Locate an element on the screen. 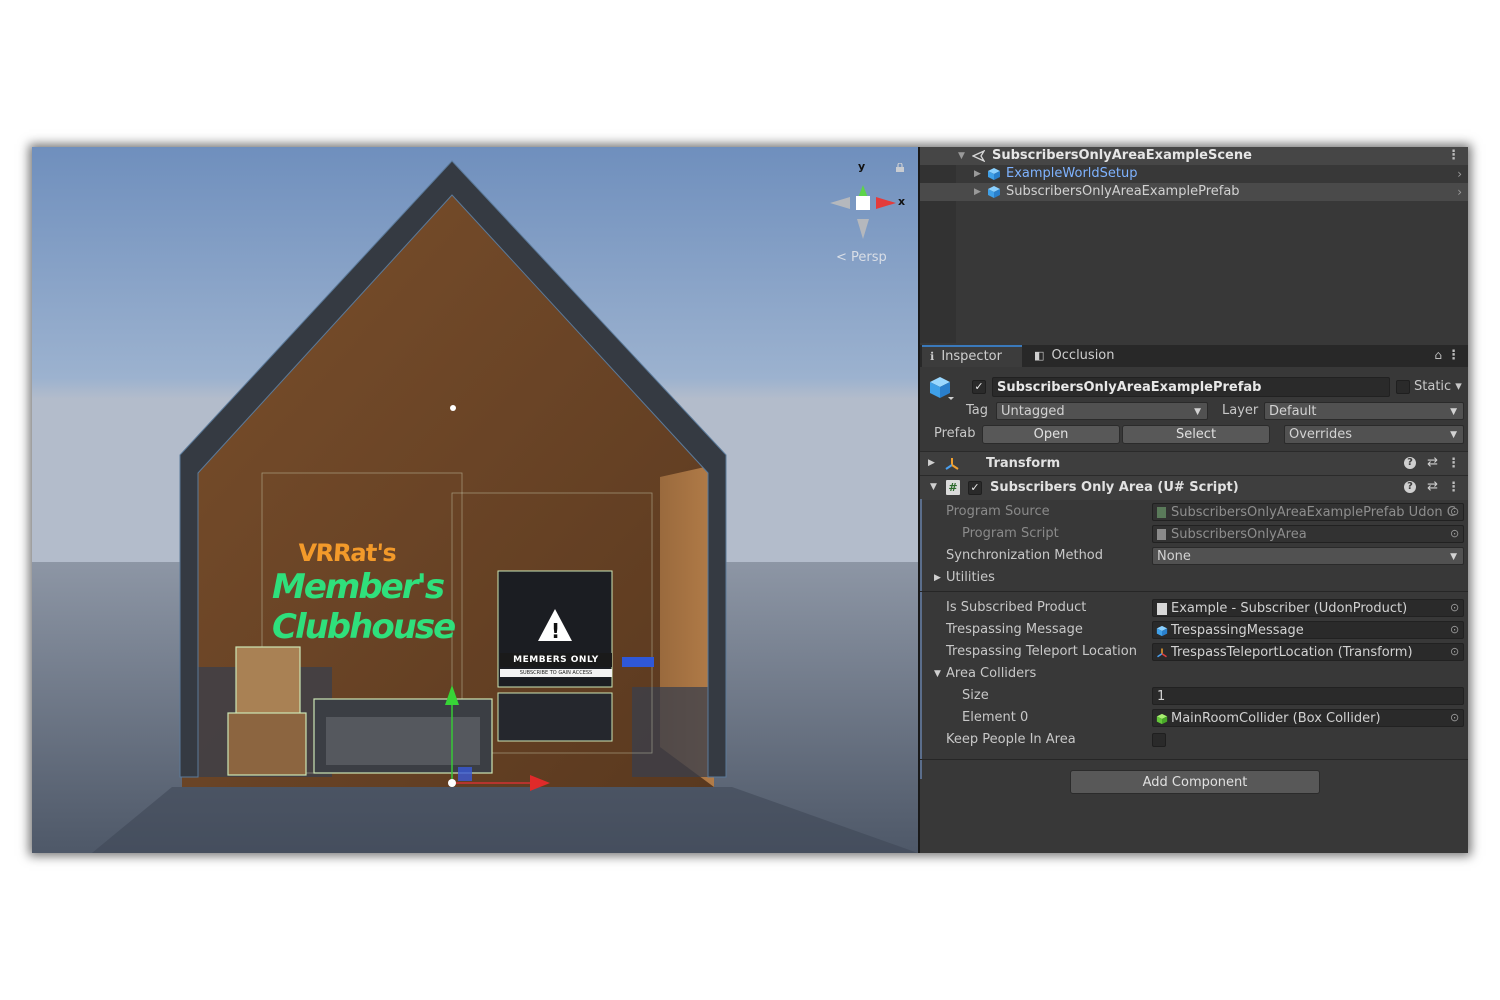  utilities-foldout: Utilities is located at coordinates (970, 577).